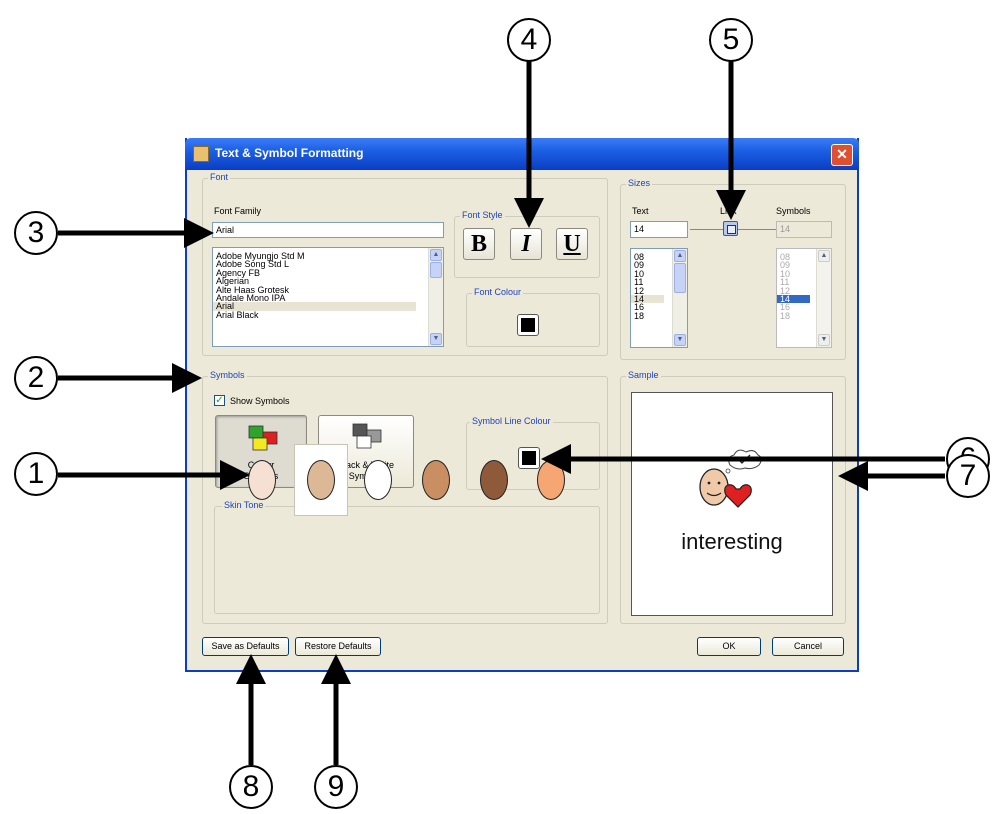 This screenshot has height=814, width=1004. Describe the element at coordinates (338, 646) in the screenshot. I see `restore-defaults-button: Restore Defaults` at that location.